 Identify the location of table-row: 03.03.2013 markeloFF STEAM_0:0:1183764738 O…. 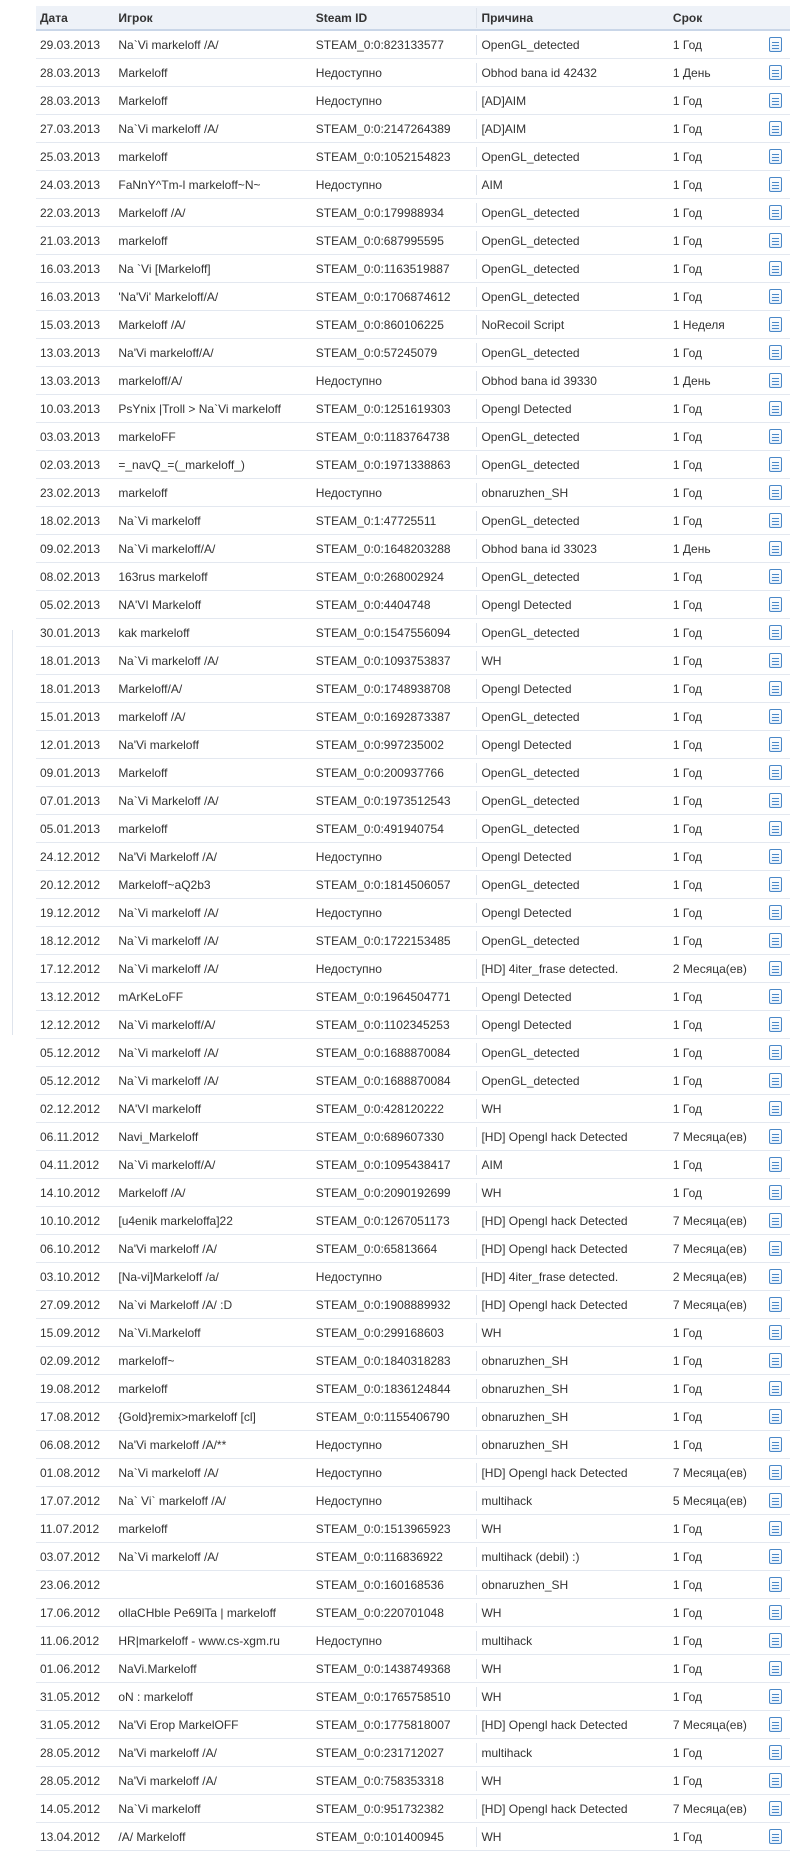
(413, 437).